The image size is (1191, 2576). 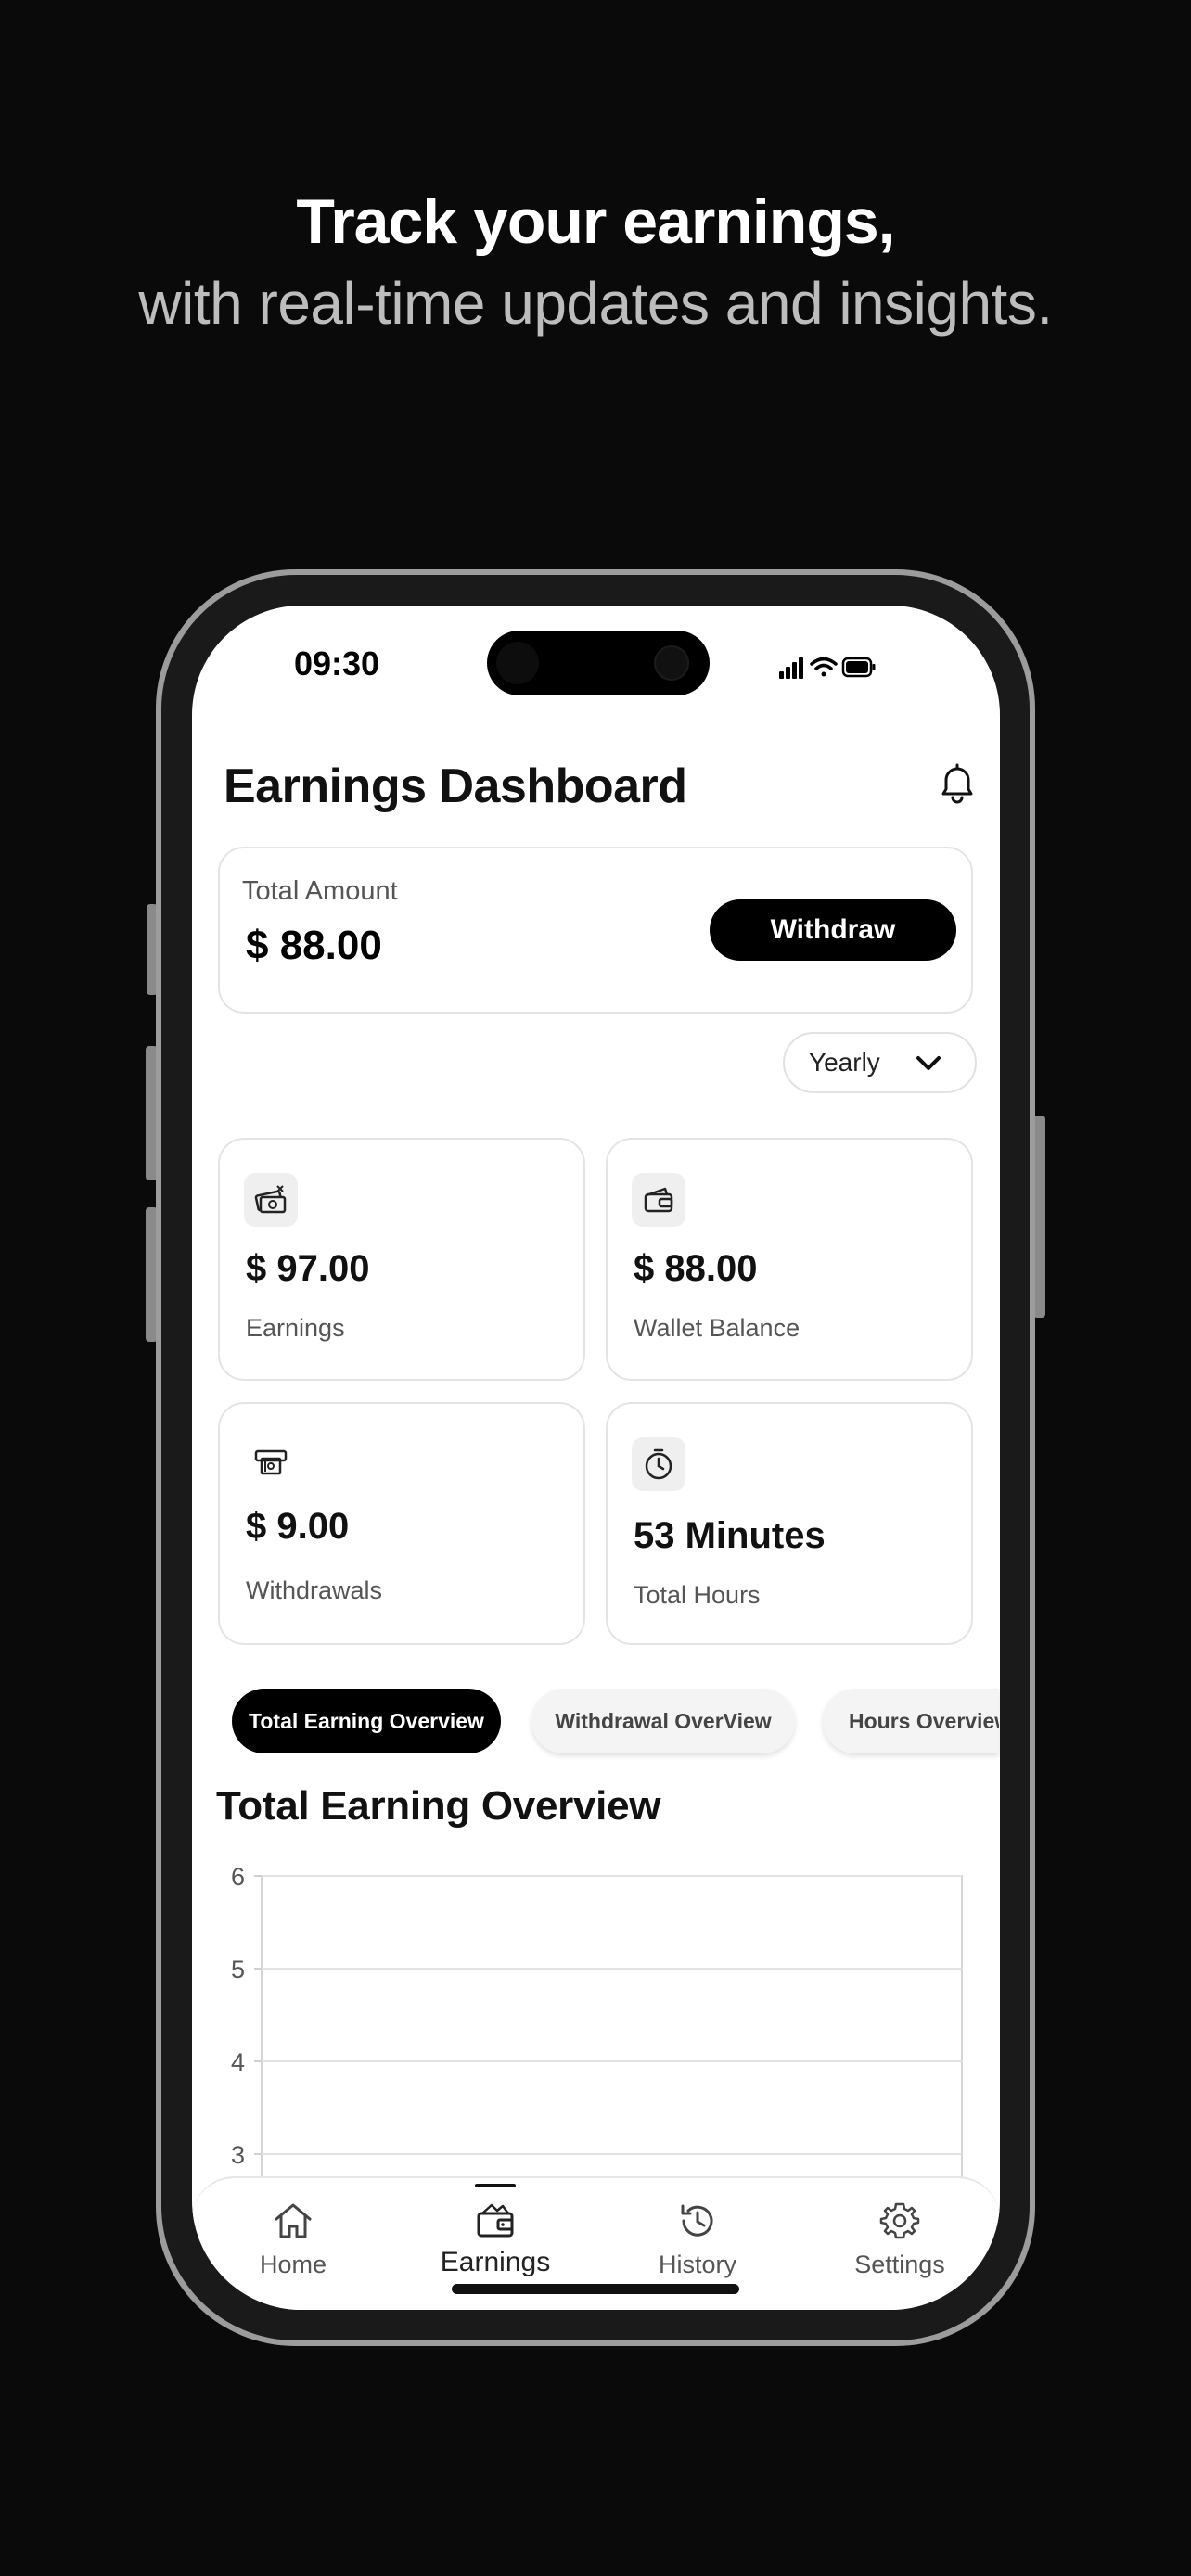 I want to click on period-select: Yearly, so click(x=880, y=1062).